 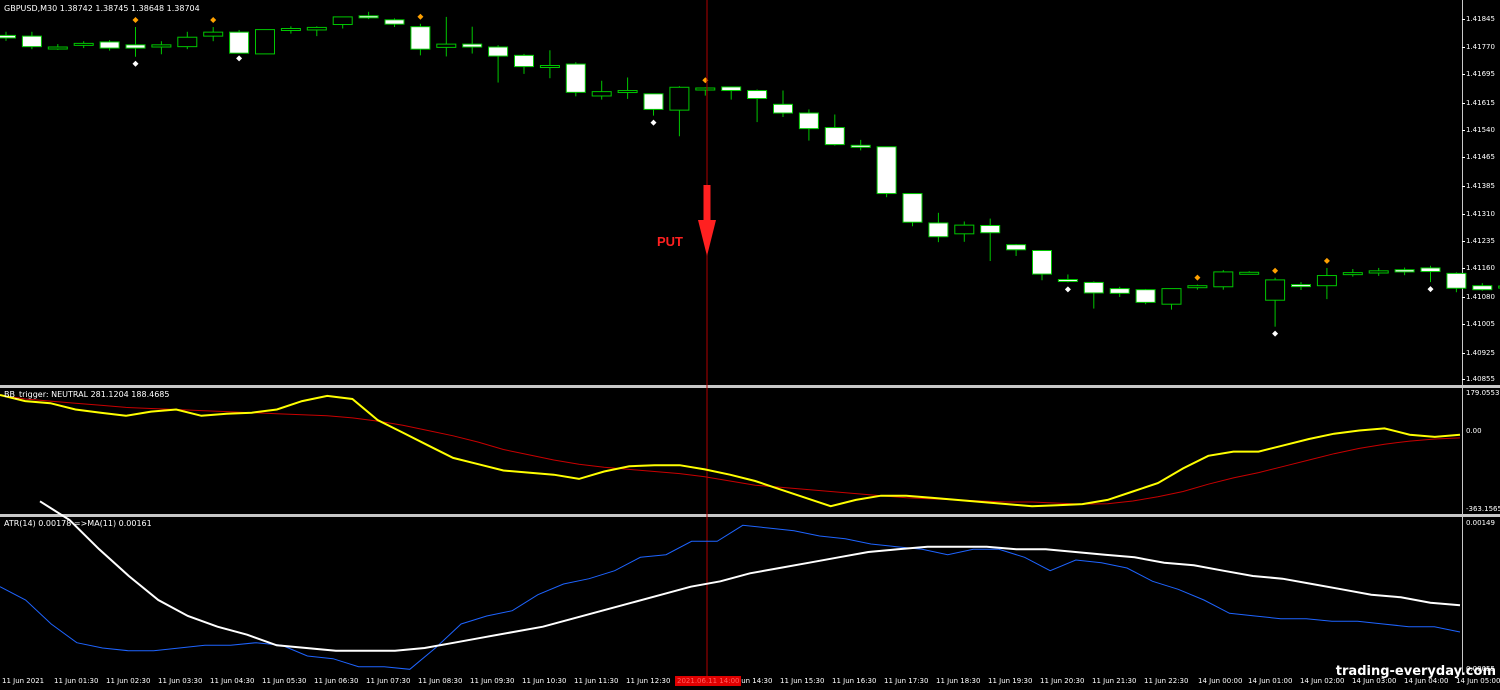 I want to click on time-axis-label: 11 Jun 19:30, so click(x=1010, y=681).